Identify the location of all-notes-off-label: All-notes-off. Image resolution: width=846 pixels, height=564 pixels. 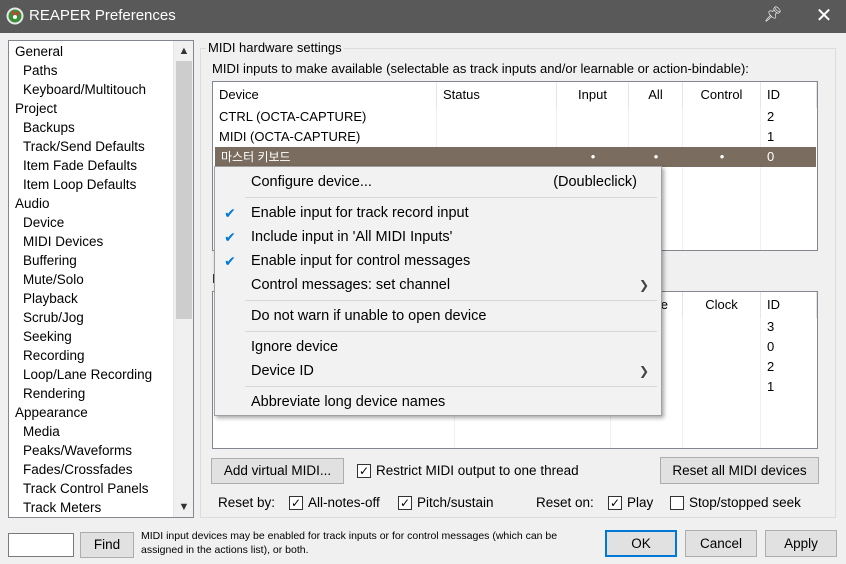
(344, 502).